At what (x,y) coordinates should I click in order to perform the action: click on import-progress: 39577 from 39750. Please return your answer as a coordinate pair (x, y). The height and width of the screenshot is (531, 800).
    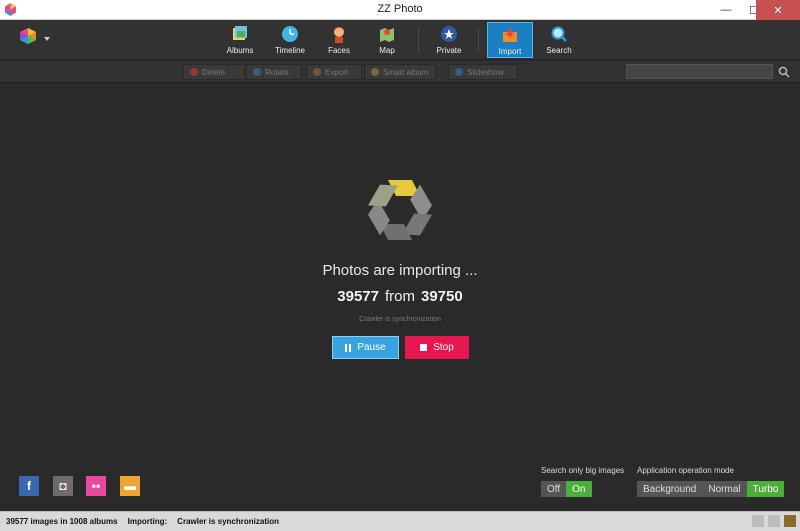
    Looking at the image, I should click on (400, 296).